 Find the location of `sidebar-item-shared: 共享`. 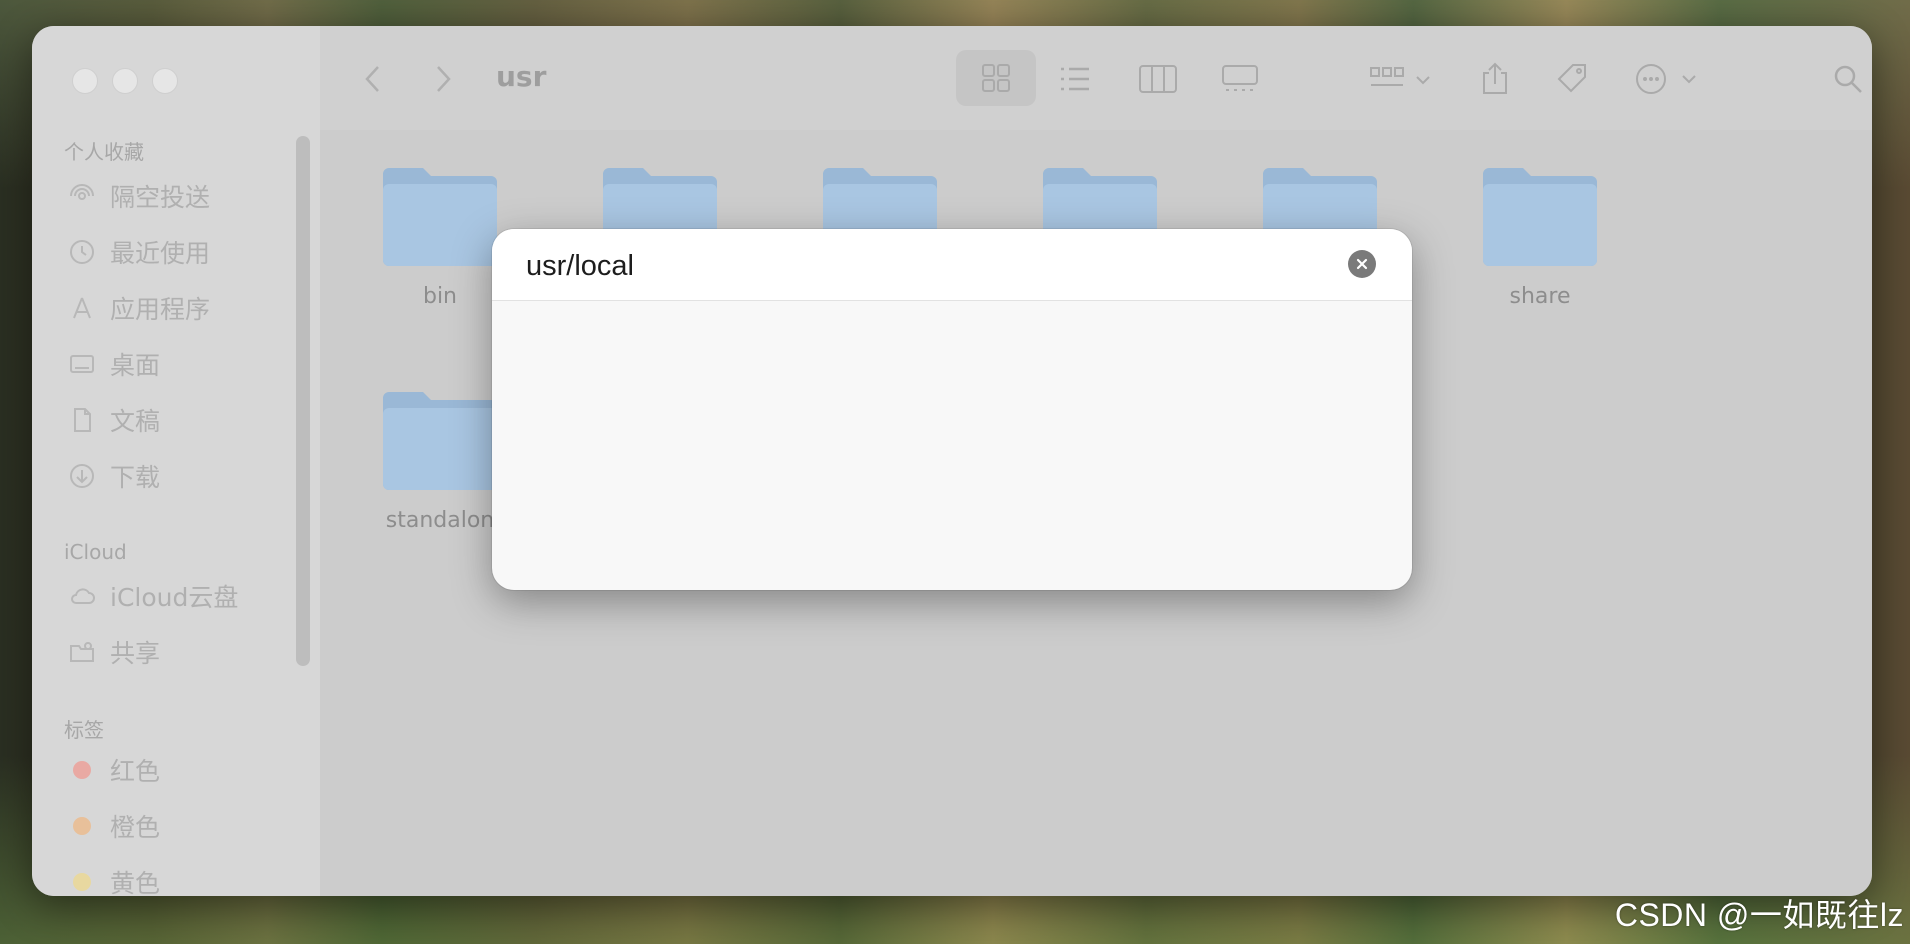

sidebar-item-shared: 共享 is located at coordinates (114, 652).